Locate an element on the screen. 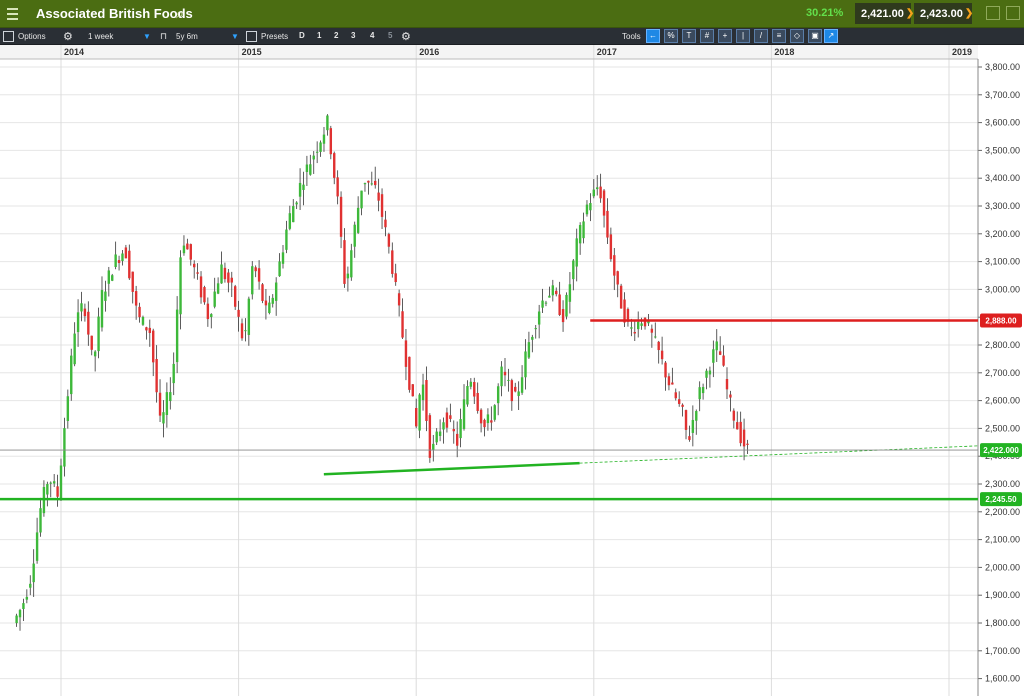 The image size is (1024, 696). y-tick-label: 2,700.00 is located at coordinates (1002, 373).